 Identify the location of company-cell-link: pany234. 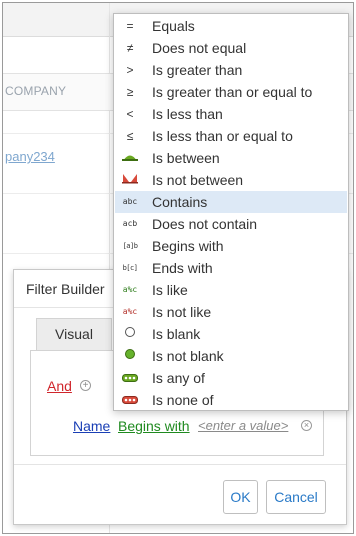
(30, 156).